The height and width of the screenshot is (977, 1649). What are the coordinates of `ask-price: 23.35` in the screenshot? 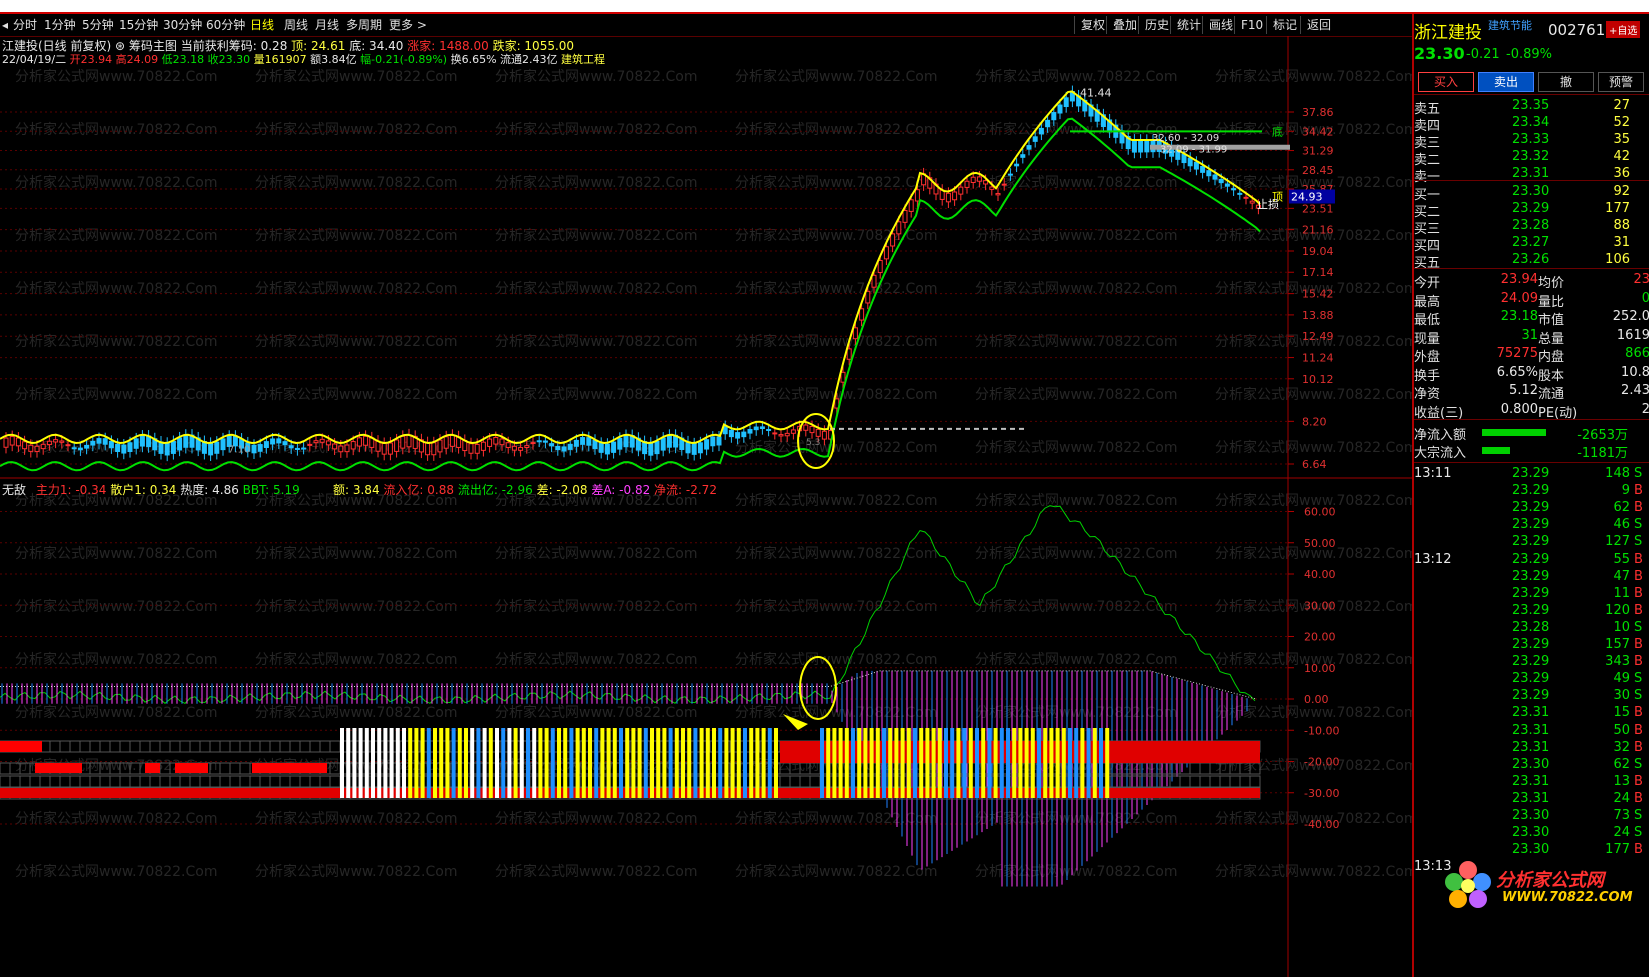 It's located at (1530, 105).